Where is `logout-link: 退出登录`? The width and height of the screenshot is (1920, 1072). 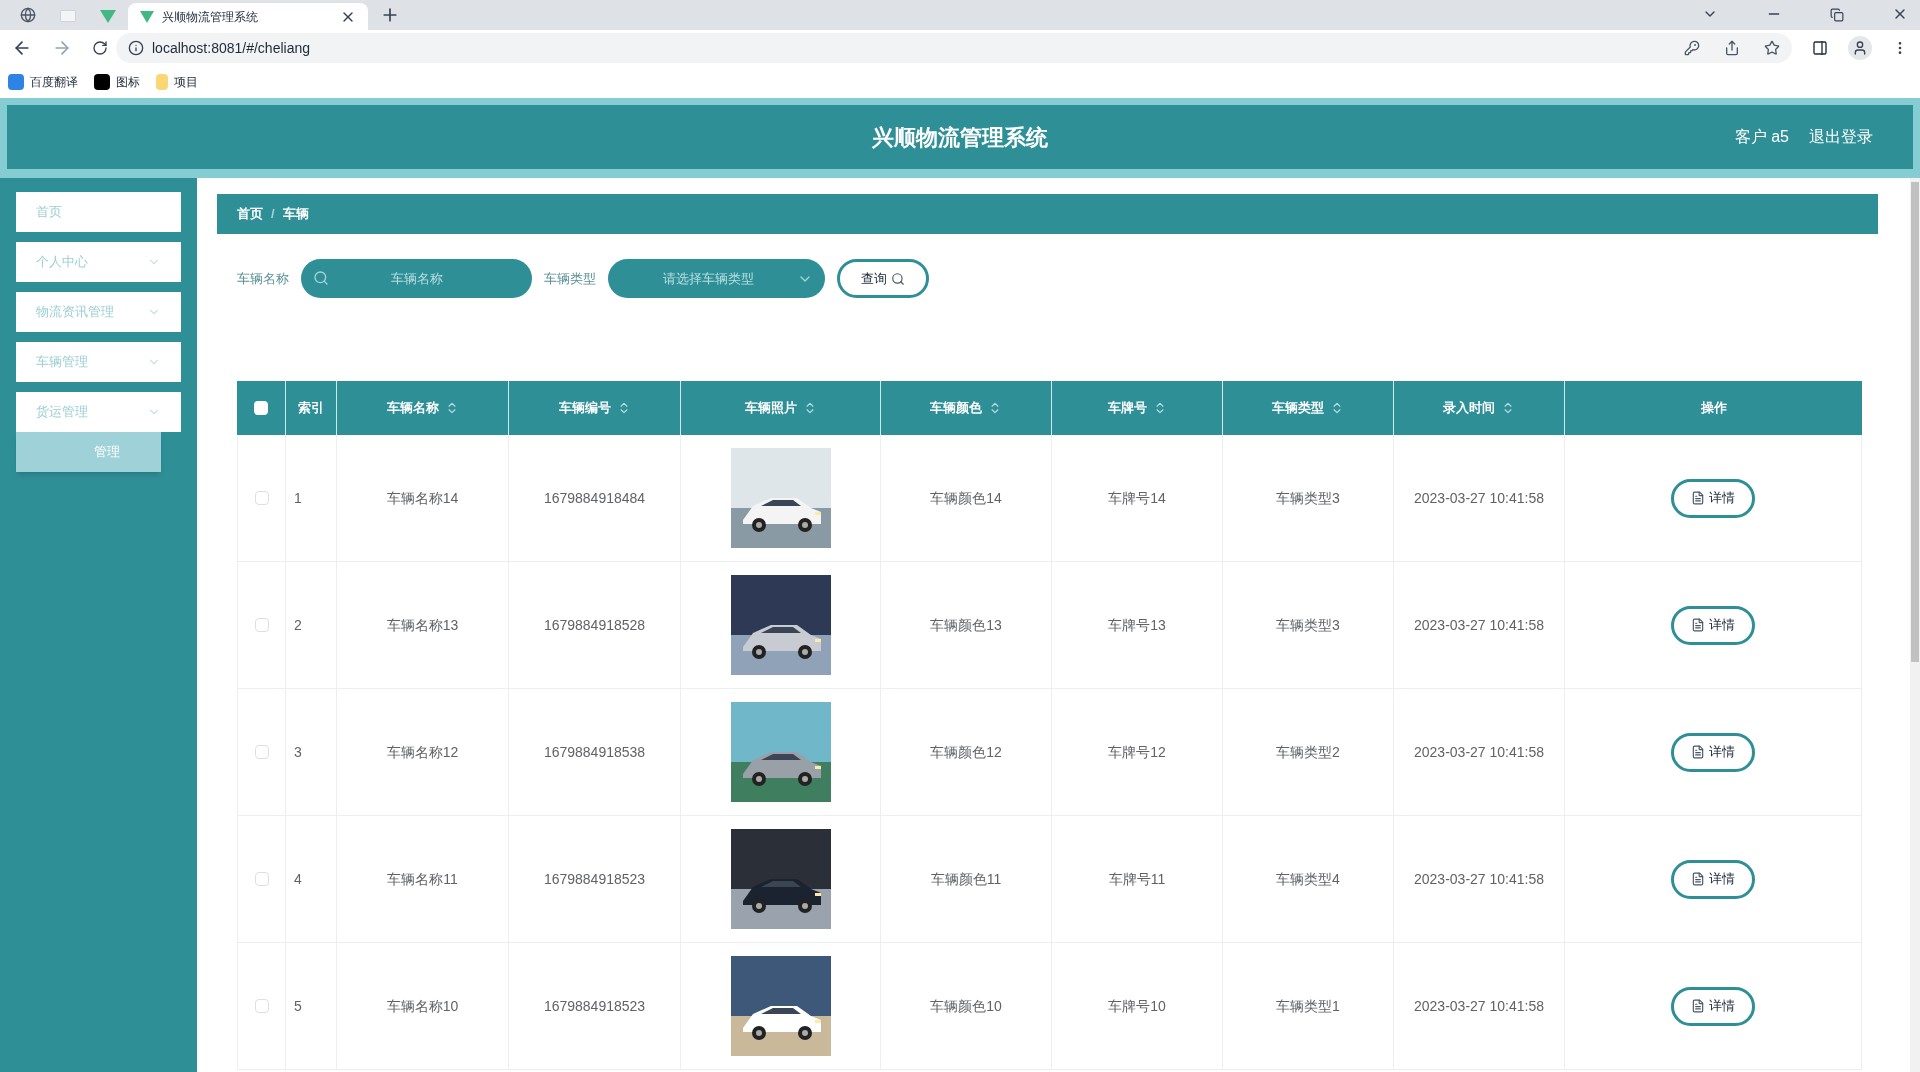 logout-link: 退出登录 is located at coordinates (1841, 137).